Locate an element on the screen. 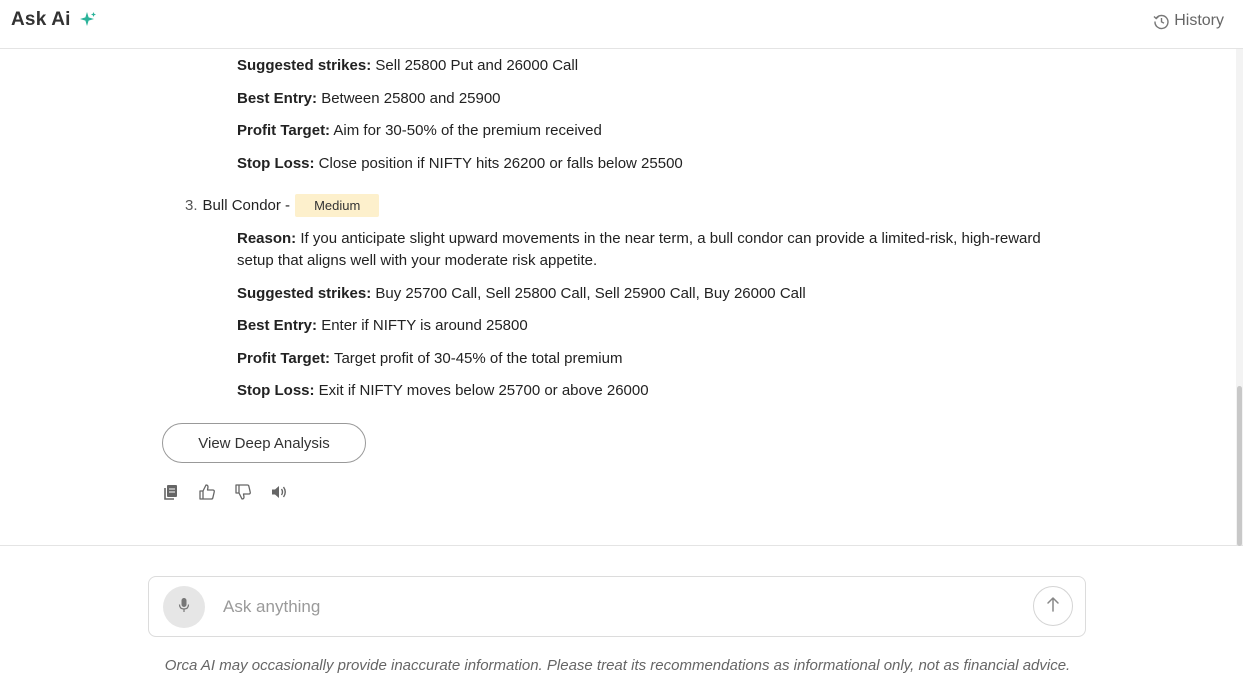  app-header: Ask Ai History is located at coordinates (621, 24).